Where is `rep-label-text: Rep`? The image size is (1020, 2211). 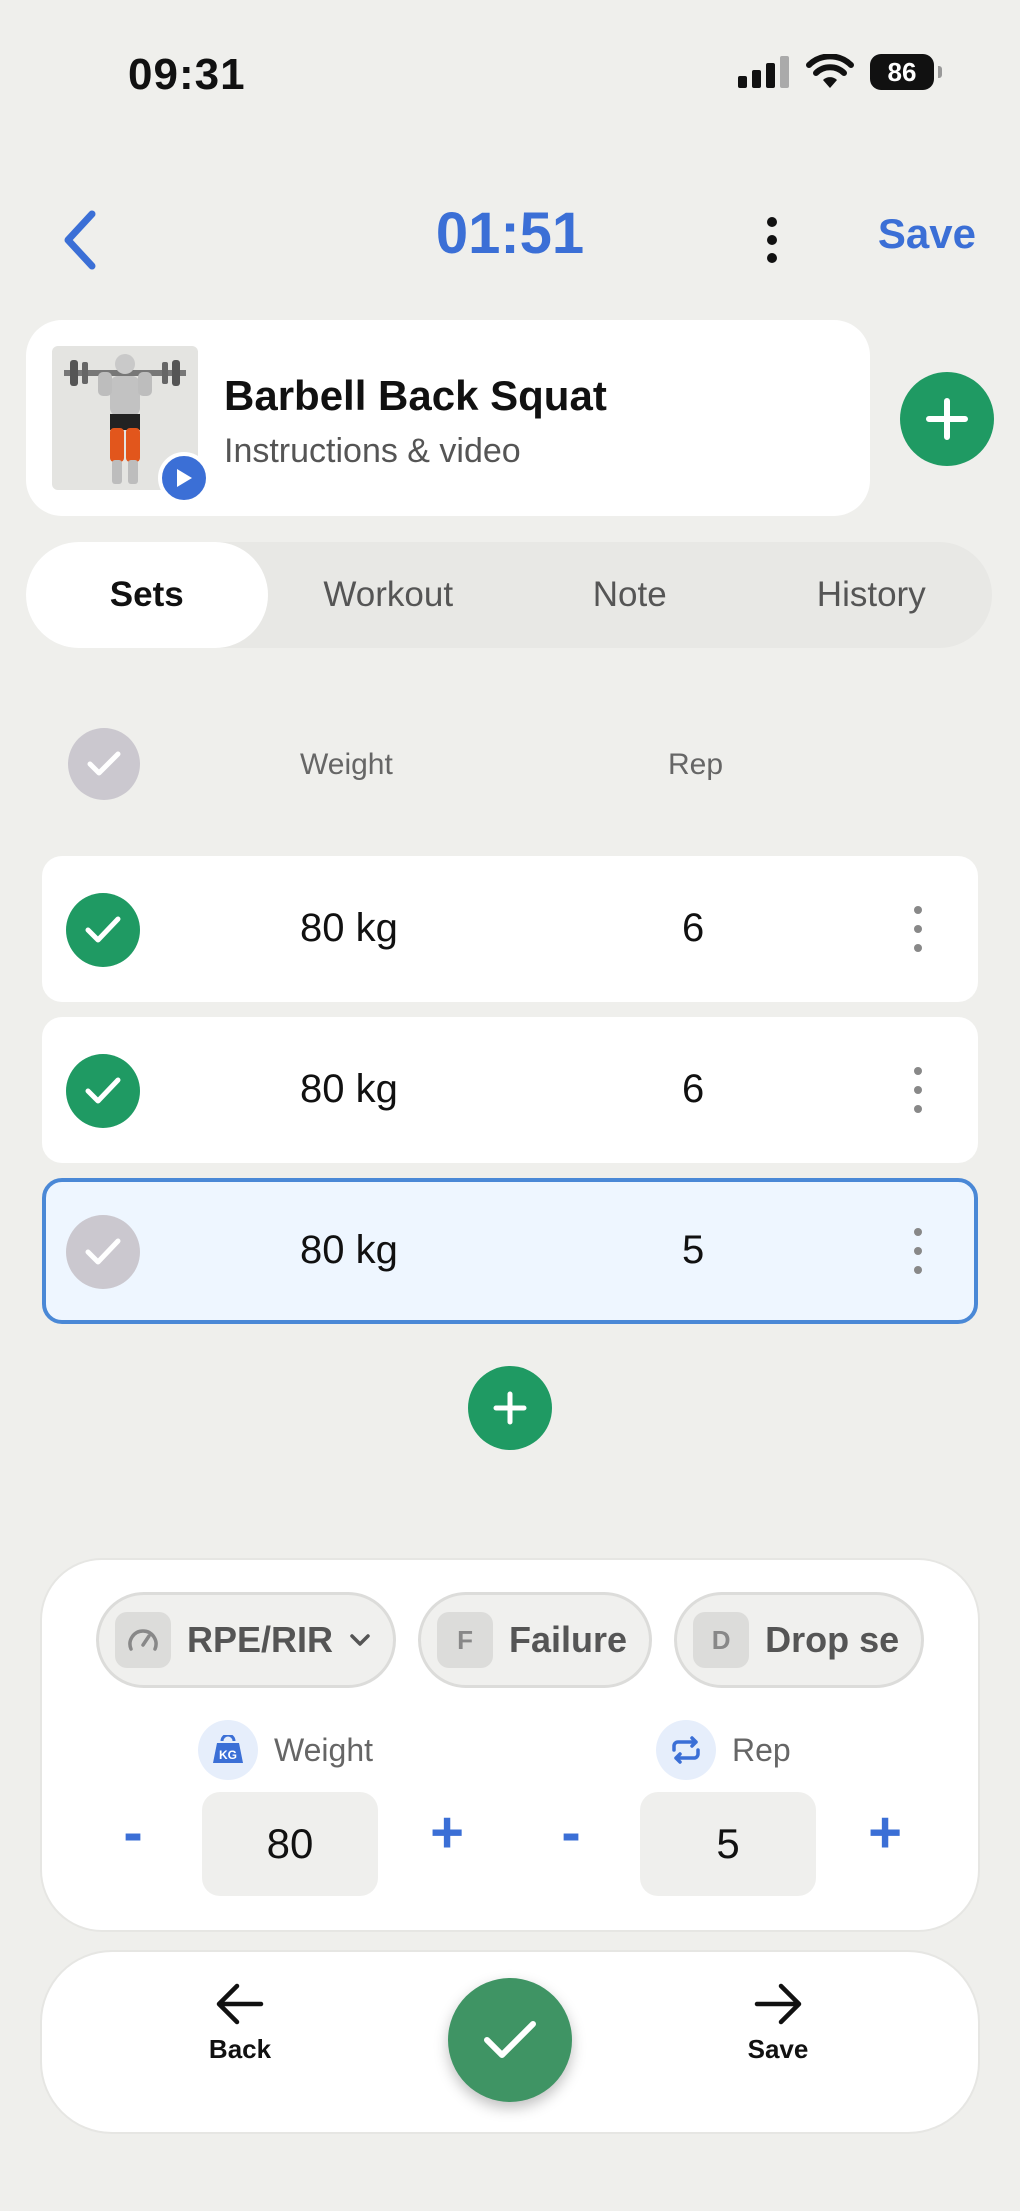 rep-label-text: Rep is located at coordinates (761, 1749).